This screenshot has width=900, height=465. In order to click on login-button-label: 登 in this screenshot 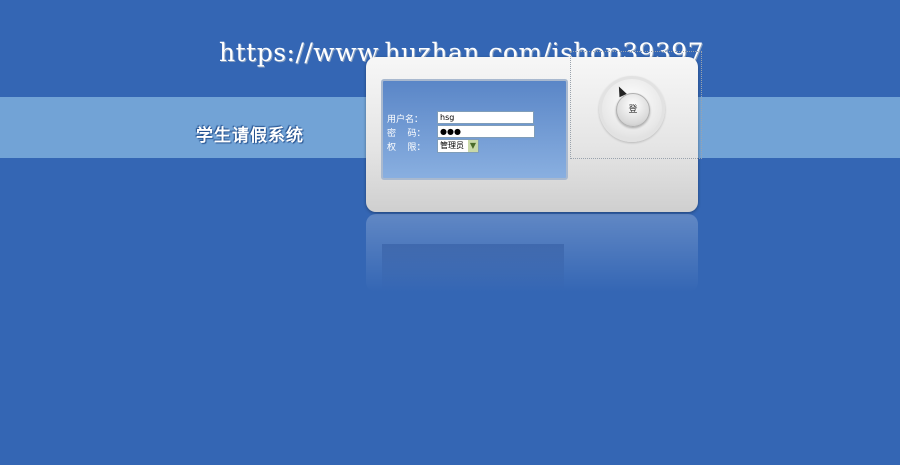, I will do `click(633, 110)`.